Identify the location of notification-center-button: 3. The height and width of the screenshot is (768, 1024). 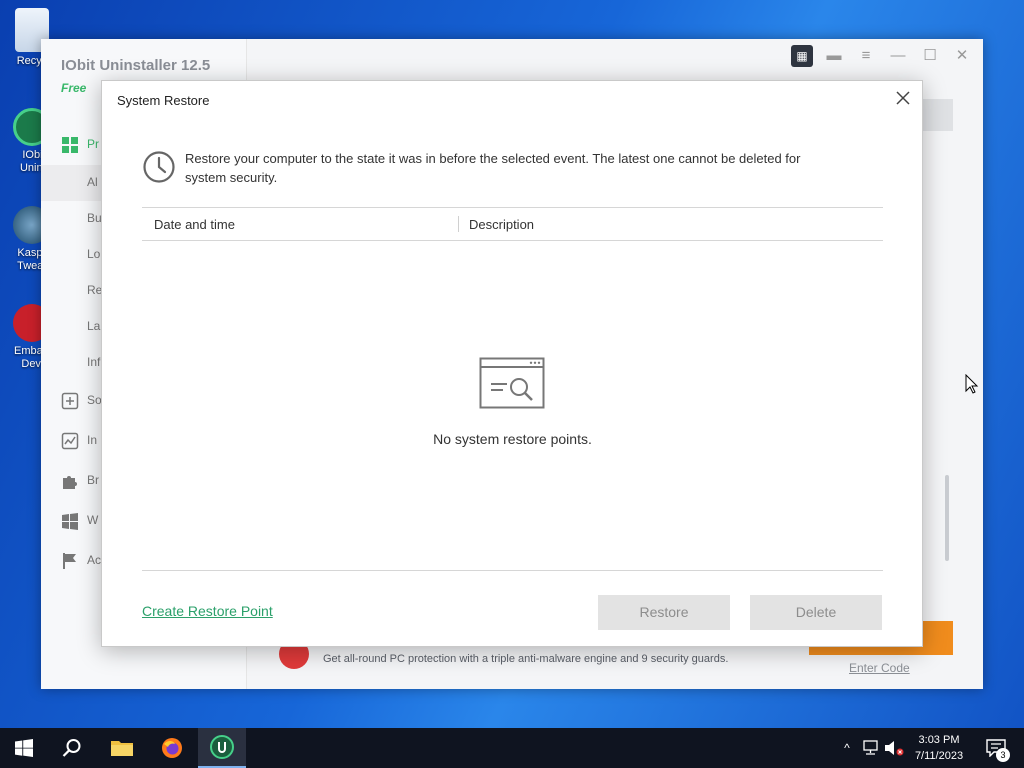
(996, 748).